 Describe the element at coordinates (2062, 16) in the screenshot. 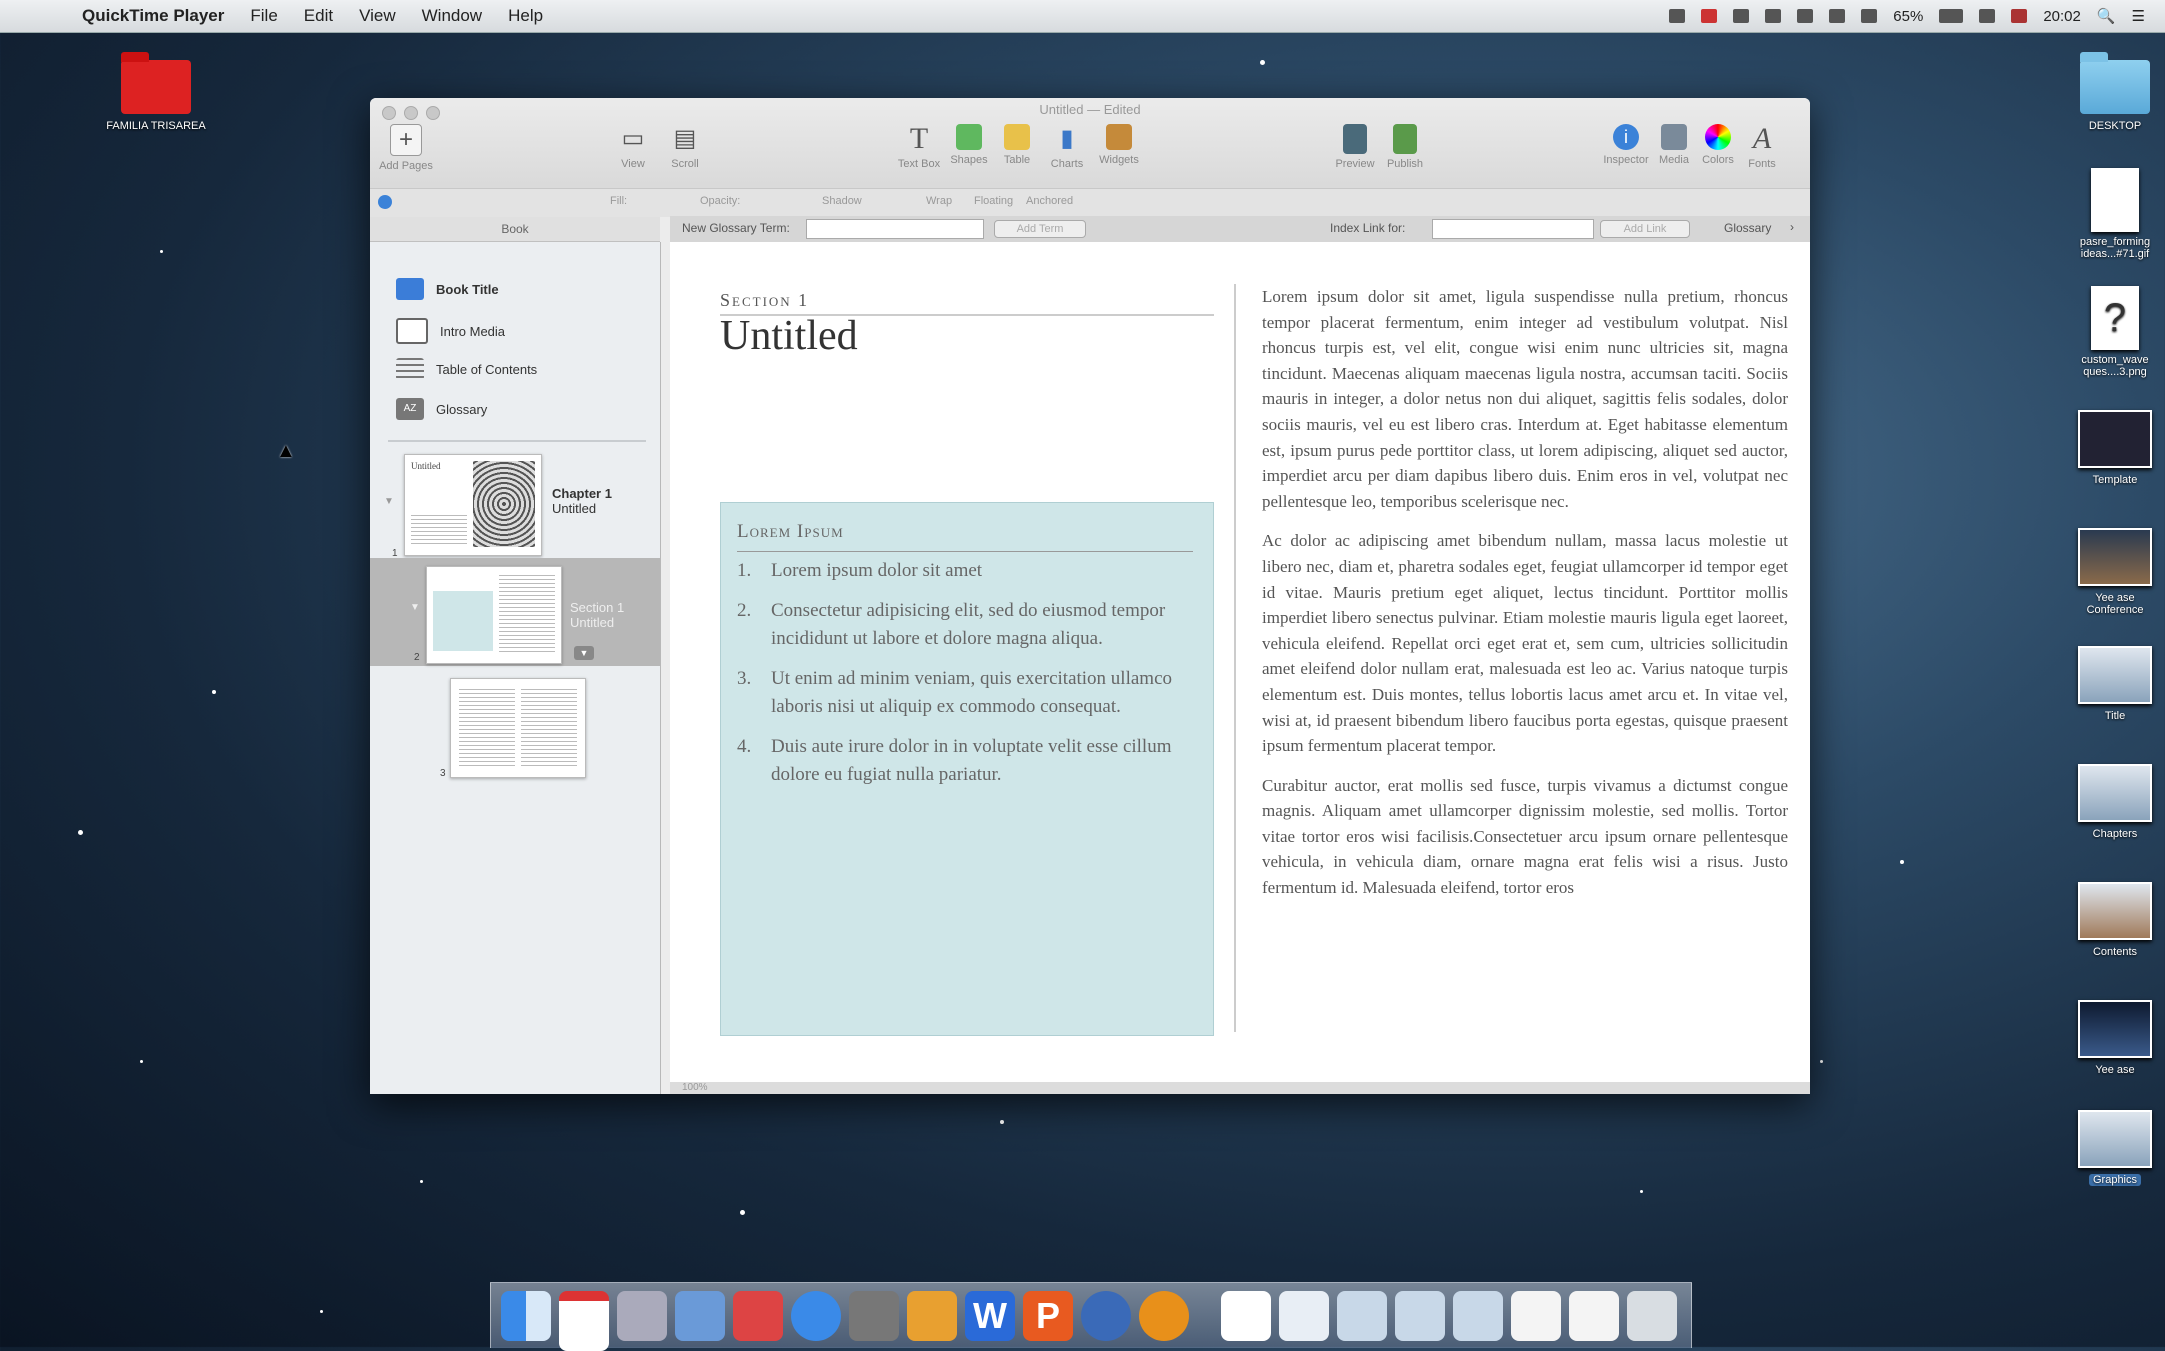

I see `clock: 20:02` at that location.